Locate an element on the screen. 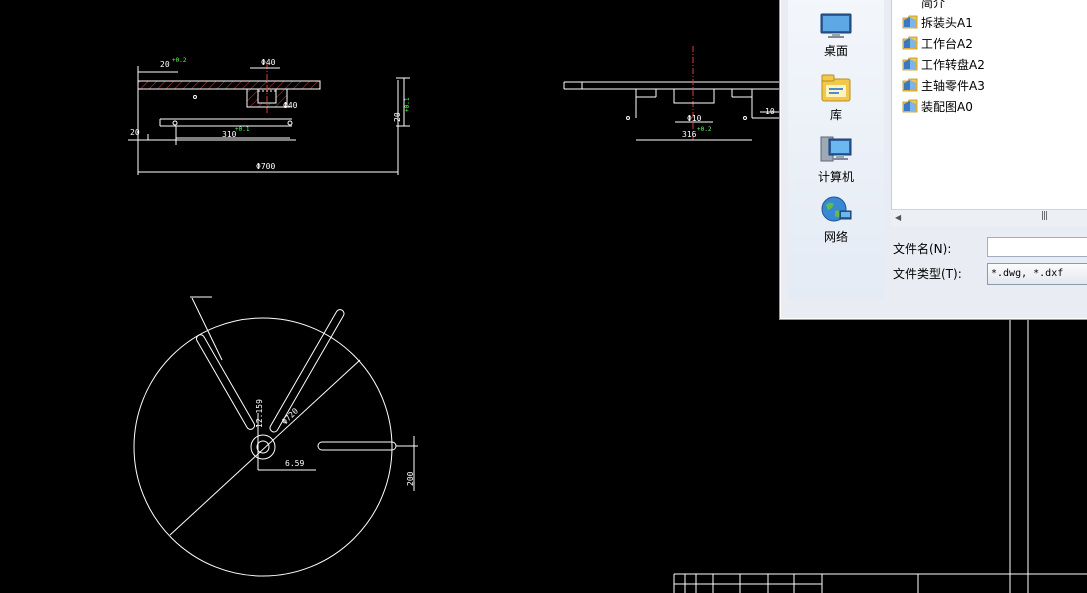 The width and height of the screenshot is (1087, 593). file-item: 简介 is located at coordinates (923, 5).